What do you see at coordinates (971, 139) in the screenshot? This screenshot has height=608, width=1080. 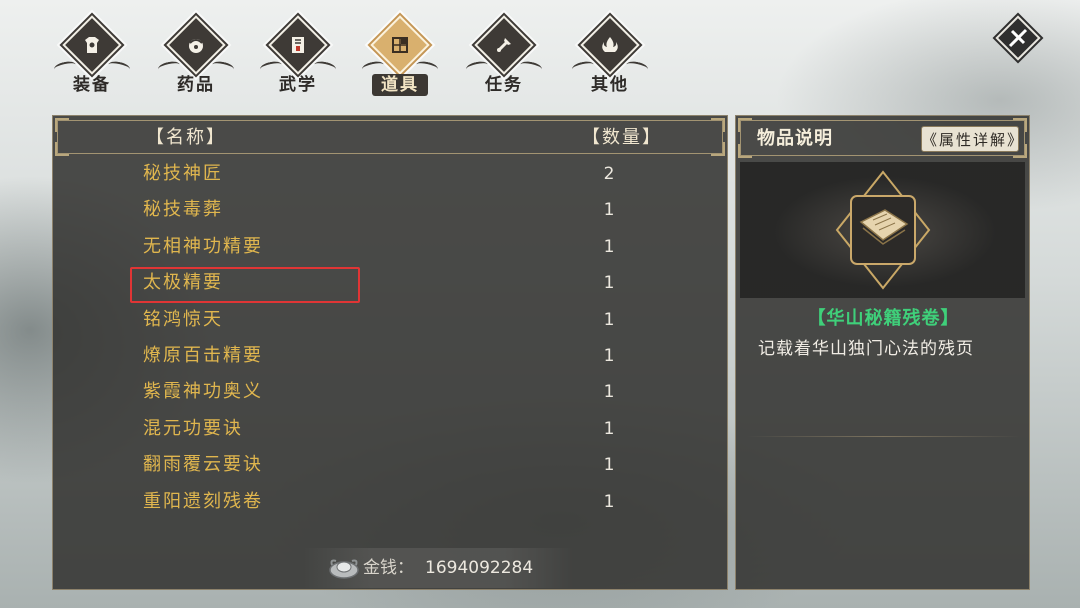 I see `attribute-details-button: 《属性详解》` at bounding box center [971, 139].